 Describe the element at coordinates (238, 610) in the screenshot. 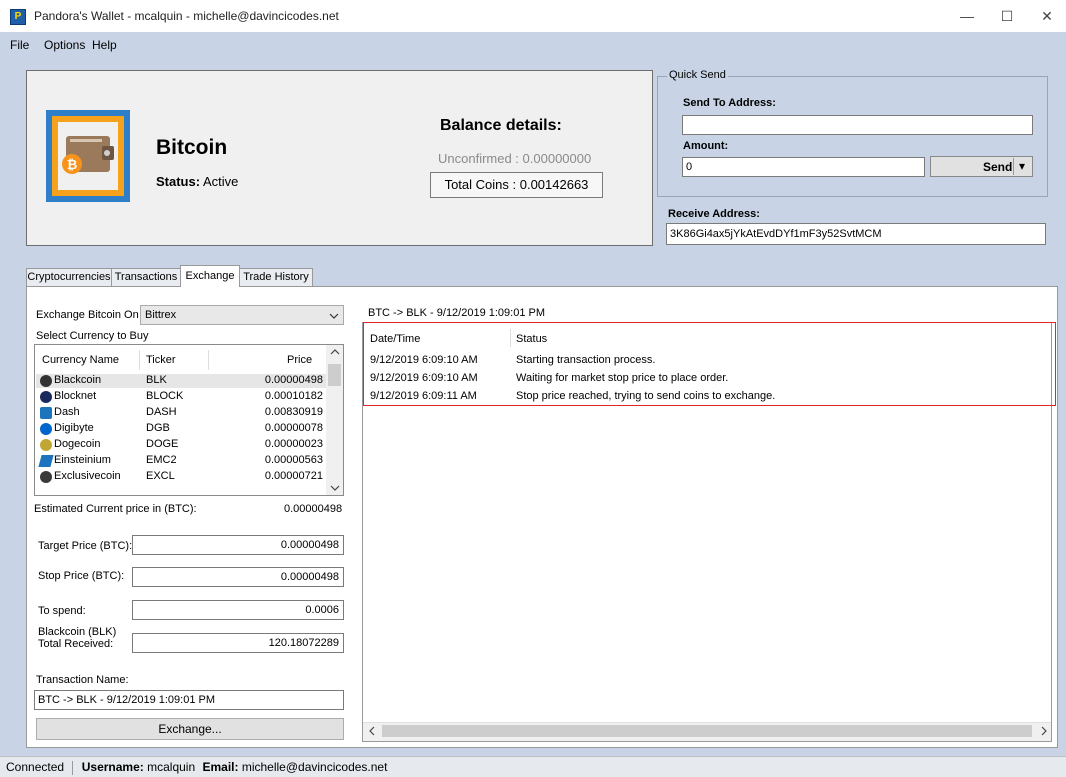

I see `to-spend-input: 0.0006` at that location.